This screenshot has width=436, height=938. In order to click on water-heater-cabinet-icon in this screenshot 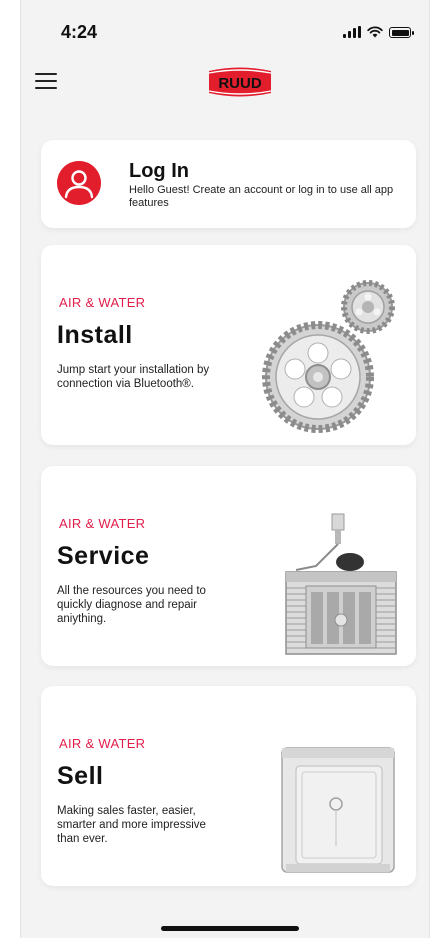, I will do `click(338, 810)`.